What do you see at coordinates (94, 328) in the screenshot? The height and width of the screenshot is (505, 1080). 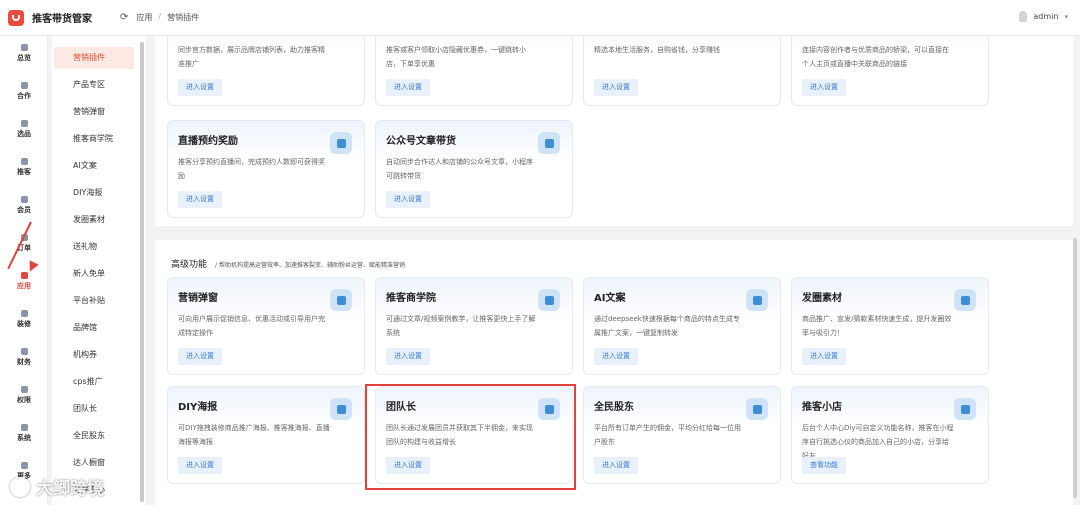 I see `submenu-item-brand-hall: 品牌馆` at bounding box center [94, 328].